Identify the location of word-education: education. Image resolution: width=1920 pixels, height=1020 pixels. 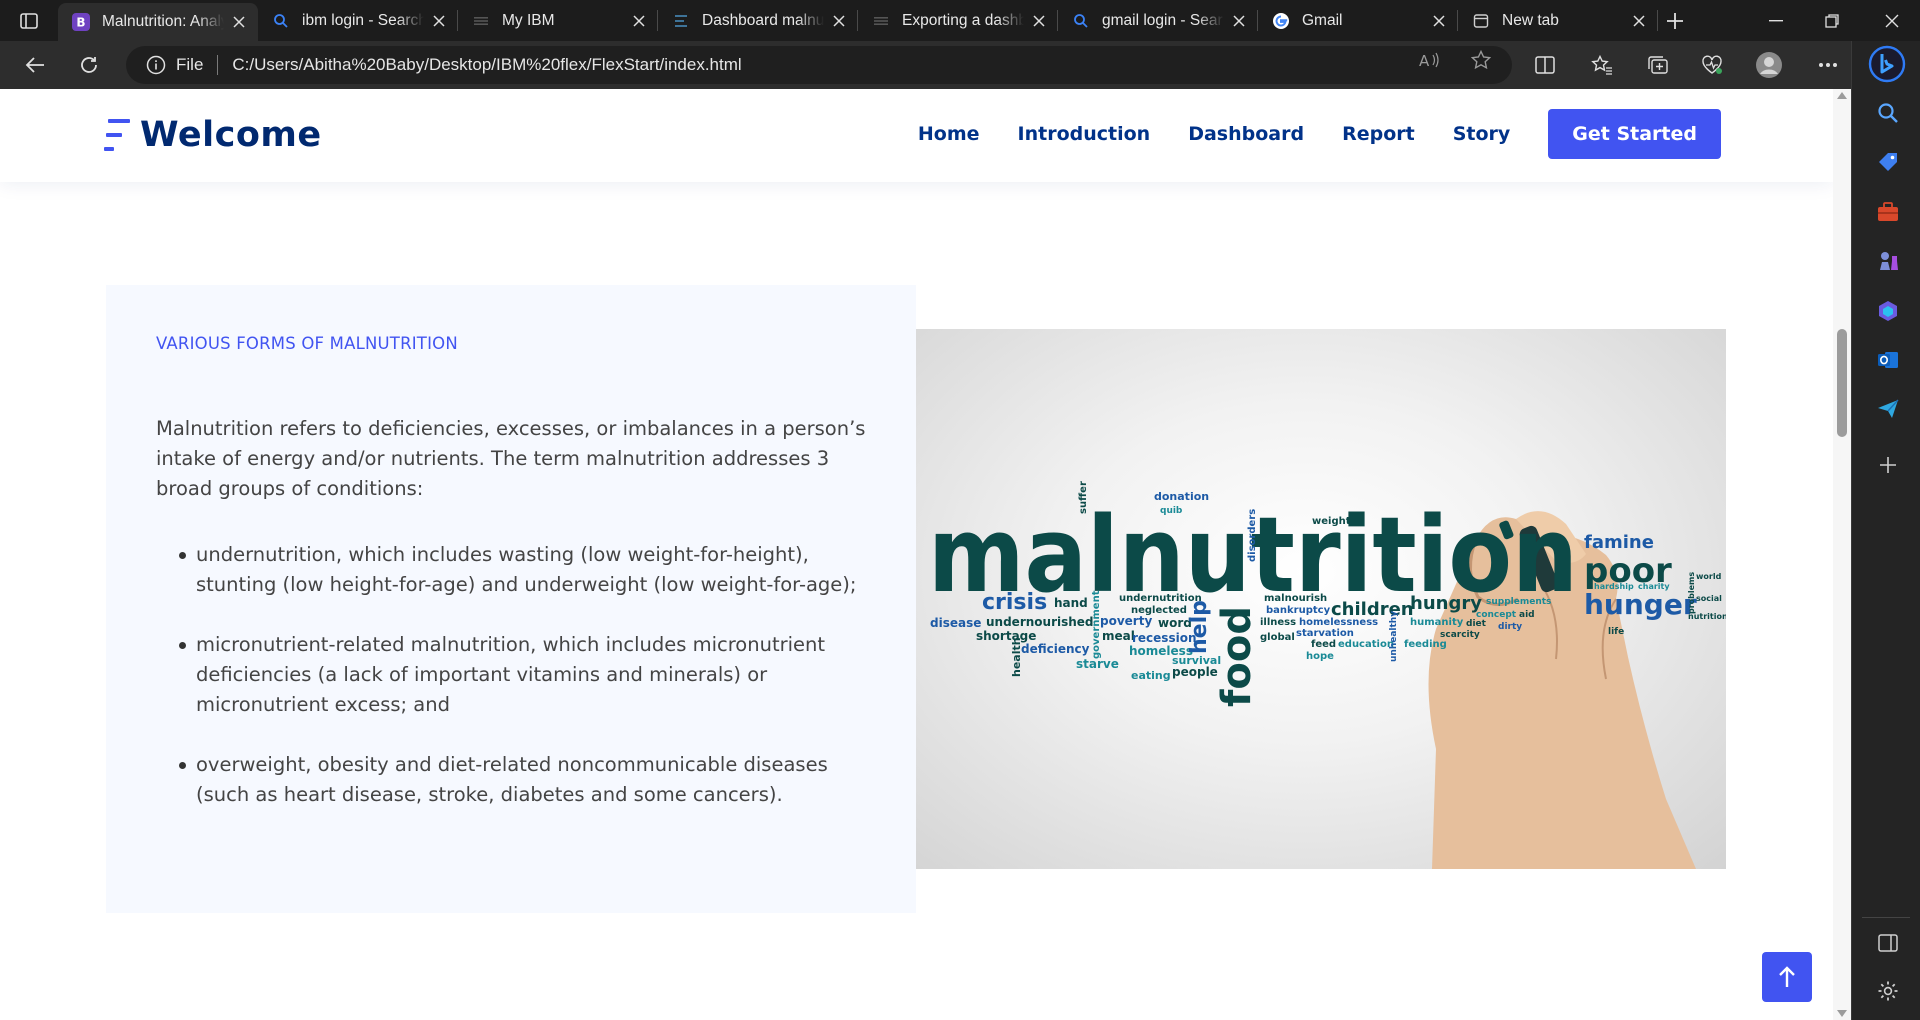
(1366, 644).